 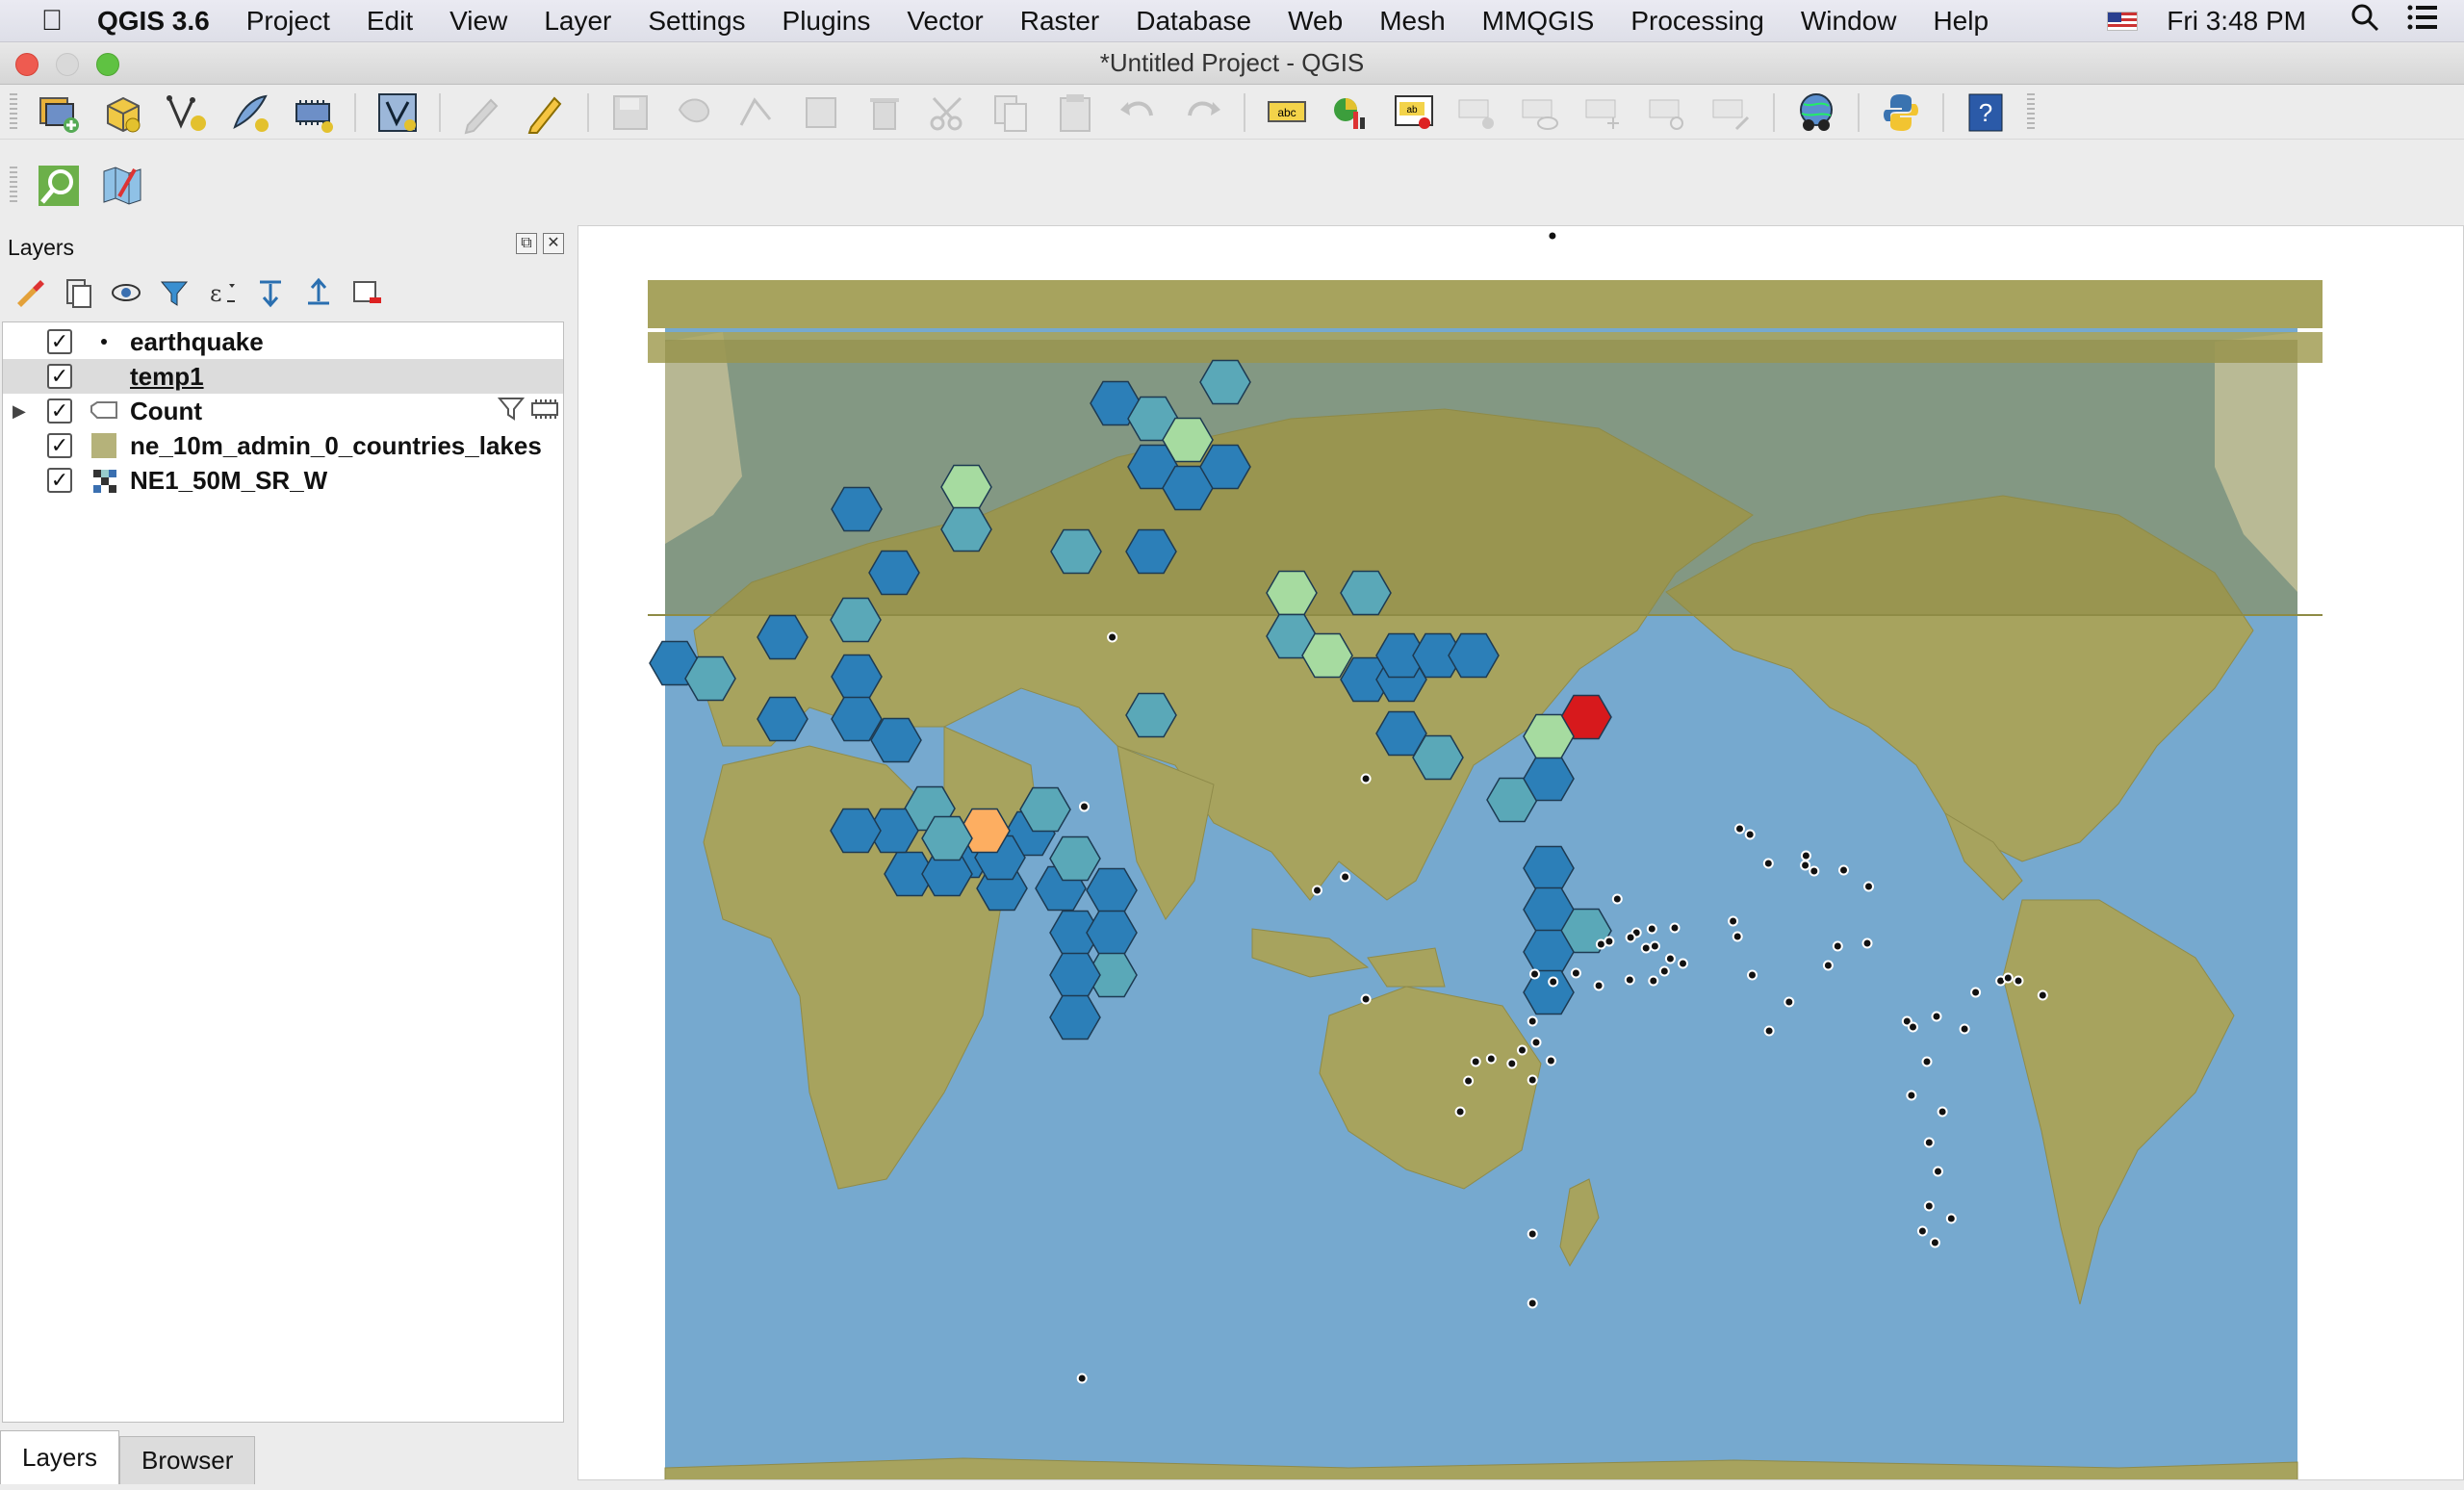 I want to click on filter-by-expression-icon: ε, so click(x=222, y=292).